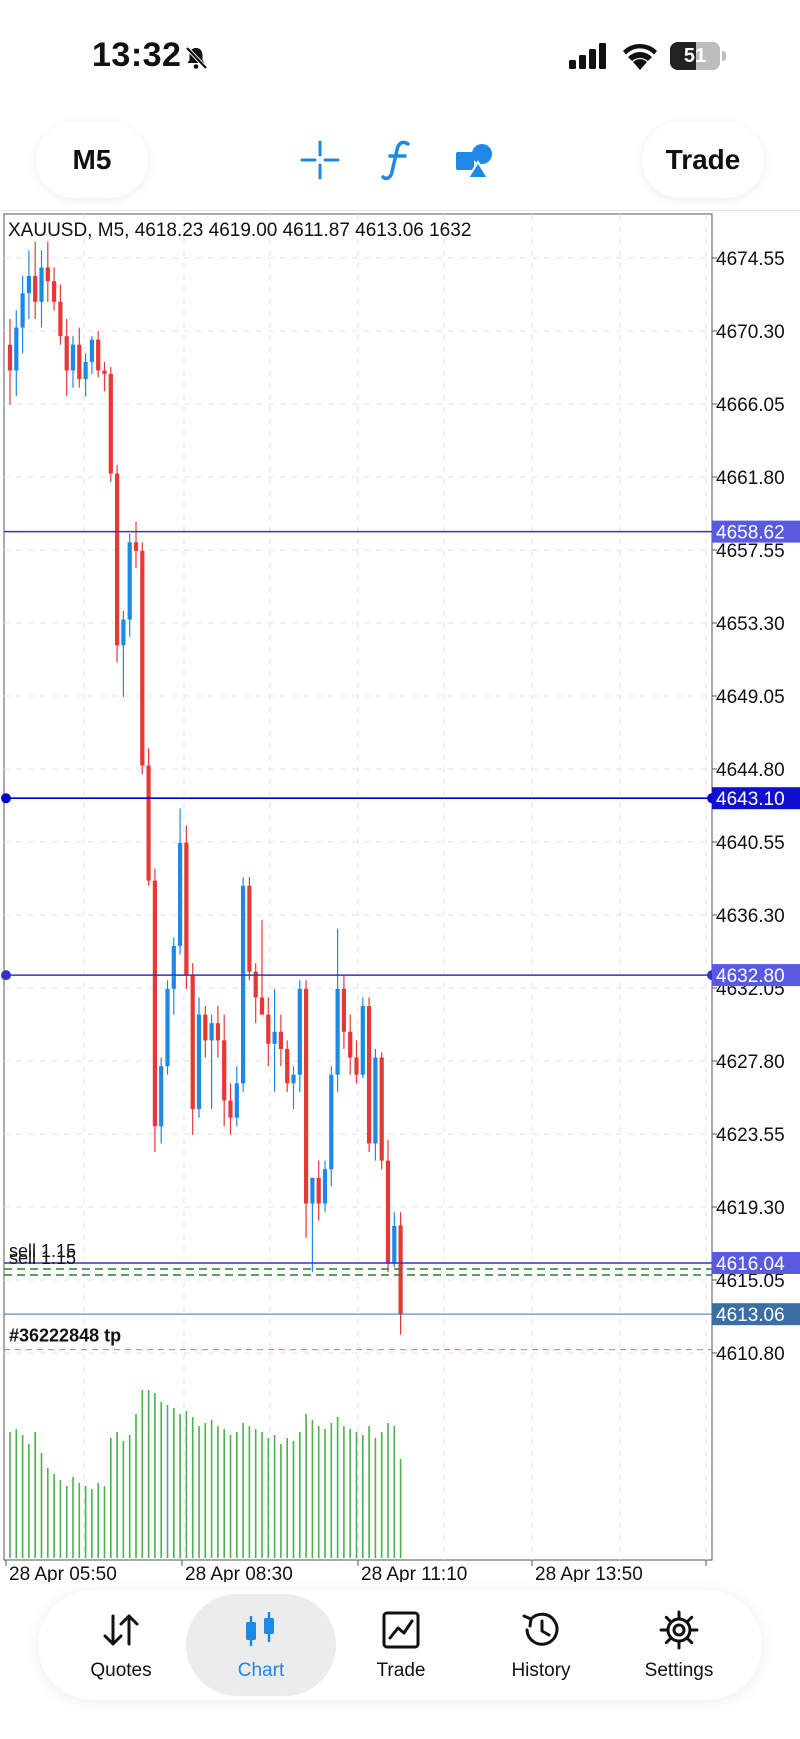  I want to click on price-level-label: 4643.10, so click(750, 799).